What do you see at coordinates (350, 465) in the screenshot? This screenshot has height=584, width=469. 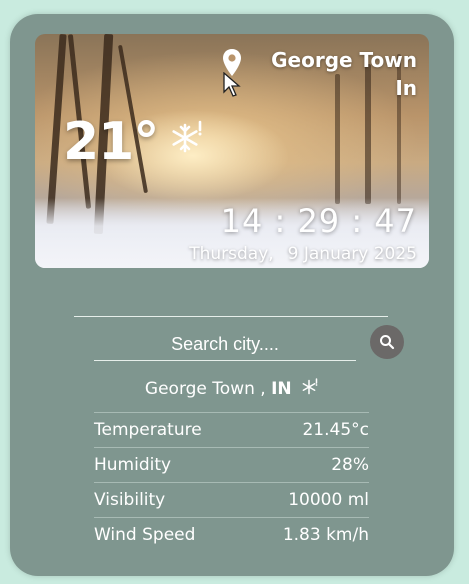 I see `row-value: 28%` at bounding box center [350, 465].